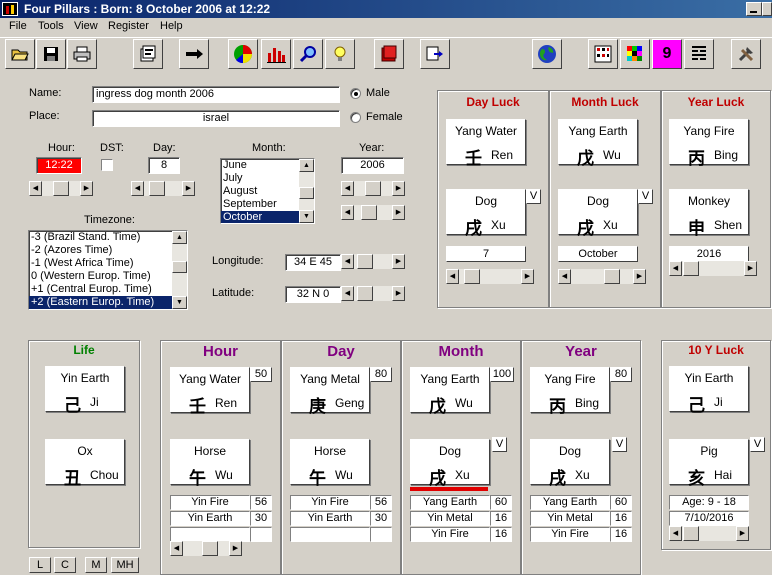 This screenshot has height=575, width=772. I want to click on life-panel: Life Yin Earth 己 Ji Ox 丑 Chou, so click(84, 444).